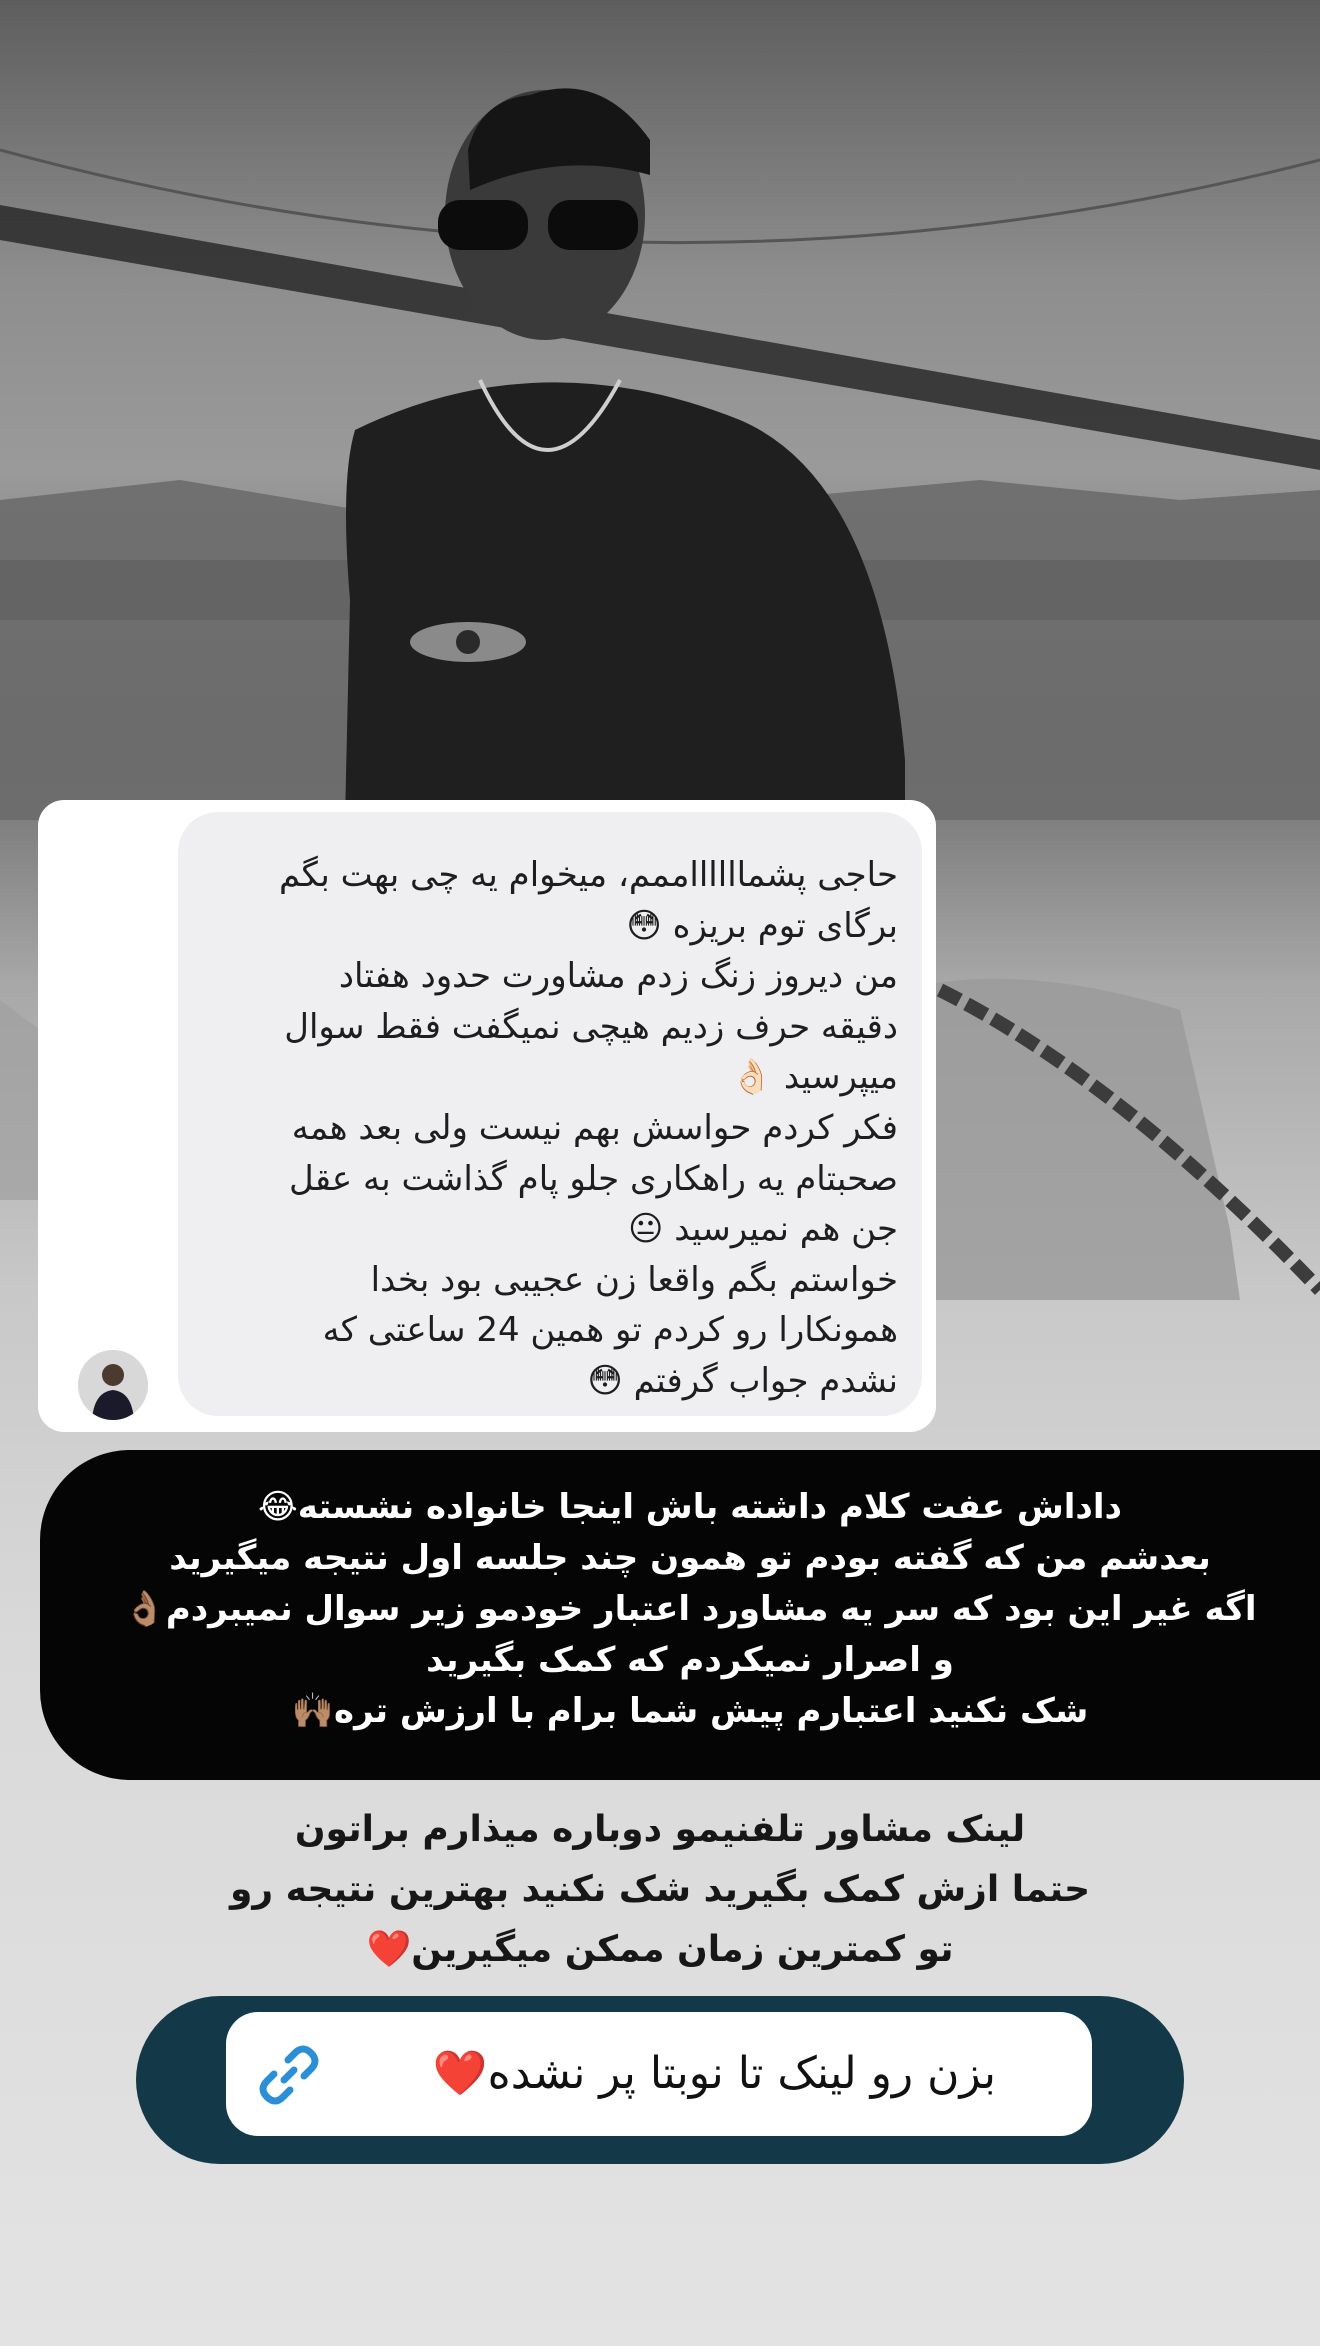 The width and height of the screenshot is (1320, 2346). I want to click on caption-line: لینک مشاور تلفنیمو دوباره میذارم براتون, so click(660, 1829).